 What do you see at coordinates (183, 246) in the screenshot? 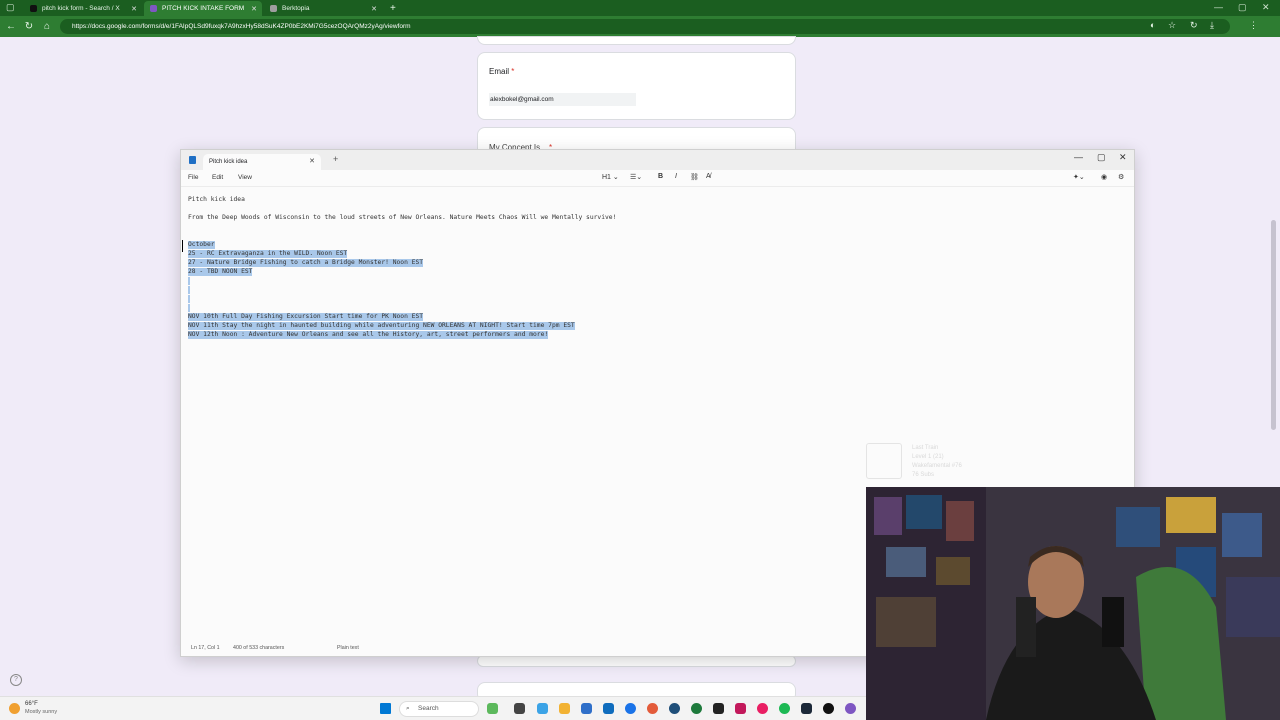
I see `text-cursor` at bounding box center [183, 246].